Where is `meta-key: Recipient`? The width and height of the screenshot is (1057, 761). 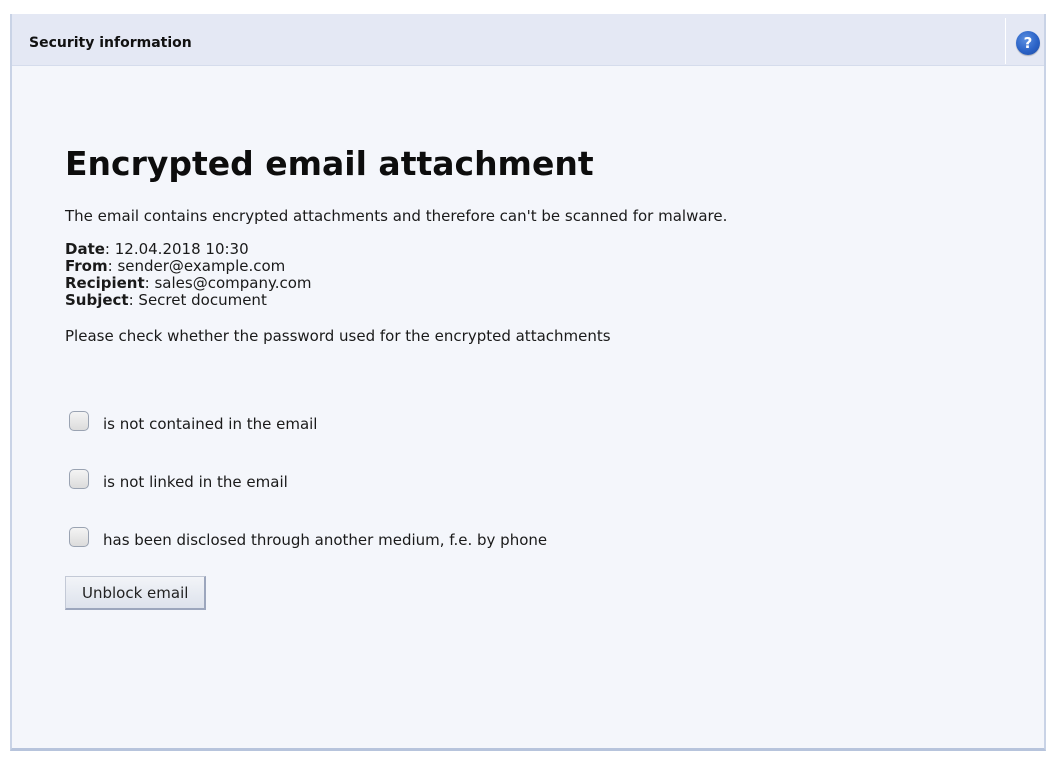 meta-key: Recipient is located at coordinates (105, 283).